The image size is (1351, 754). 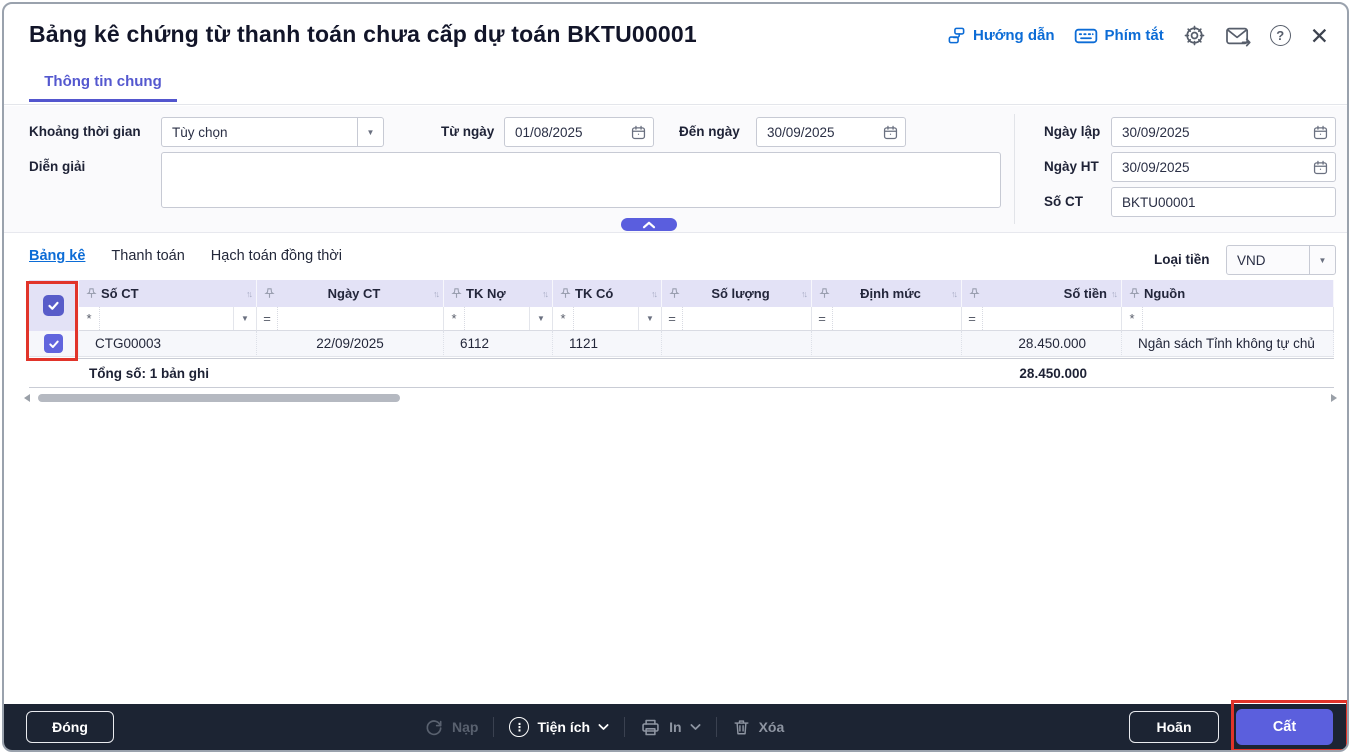 I want to click on tab-hach-toan-dong-thoi: Hạch toán đồng thời, so click(x=276, y=256).